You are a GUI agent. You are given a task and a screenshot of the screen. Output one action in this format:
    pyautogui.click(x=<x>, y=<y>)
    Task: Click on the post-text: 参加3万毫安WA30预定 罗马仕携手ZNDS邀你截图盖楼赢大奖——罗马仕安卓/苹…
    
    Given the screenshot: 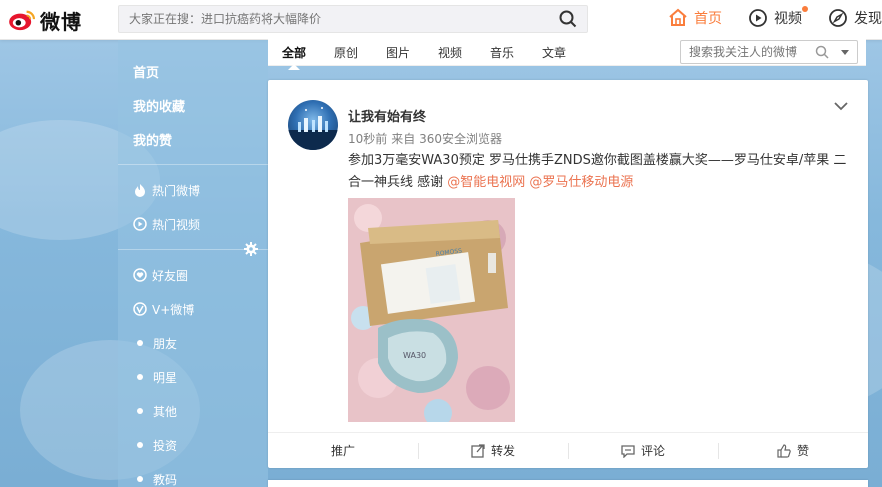 What is the action you would take?
    pyautogui.click(x=600, y=172)
    